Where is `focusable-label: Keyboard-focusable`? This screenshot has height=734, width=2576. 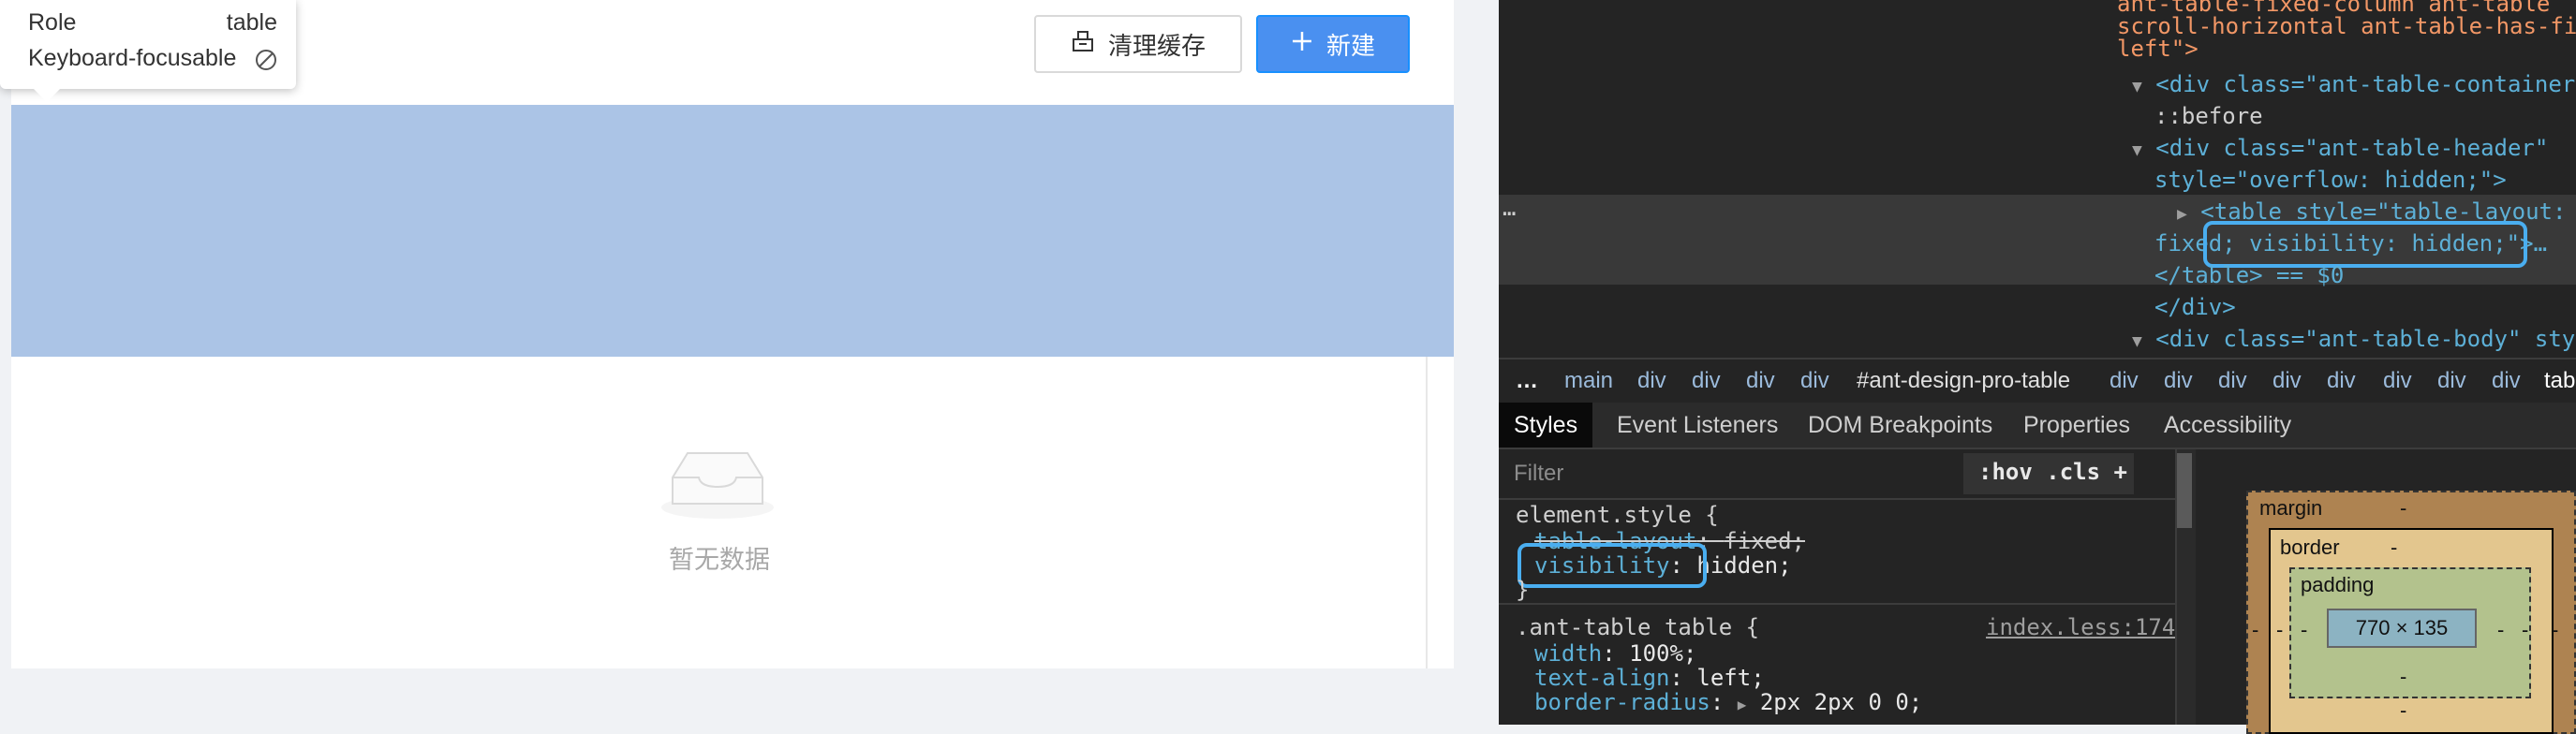
focusable-label: Keyboard-focusable is located at coordinates (132, 58).